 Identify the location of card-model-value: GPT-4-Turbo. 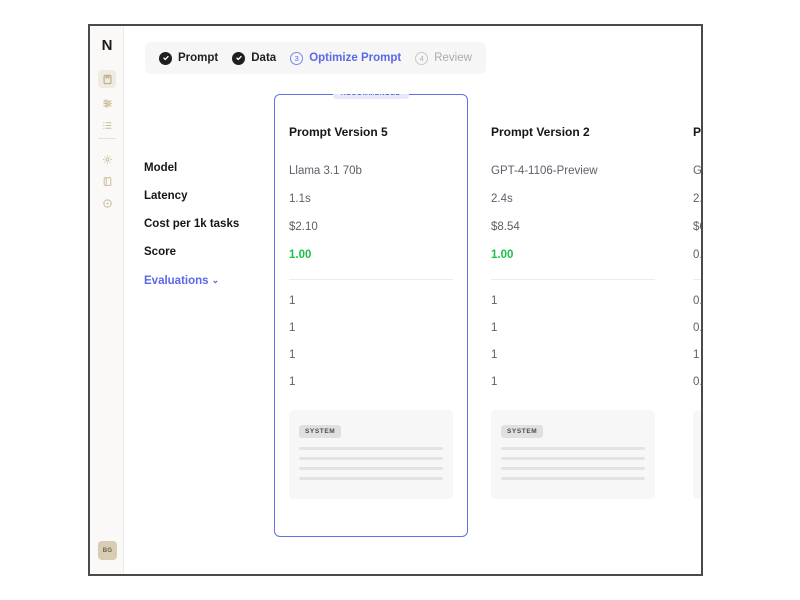
(697, 171).